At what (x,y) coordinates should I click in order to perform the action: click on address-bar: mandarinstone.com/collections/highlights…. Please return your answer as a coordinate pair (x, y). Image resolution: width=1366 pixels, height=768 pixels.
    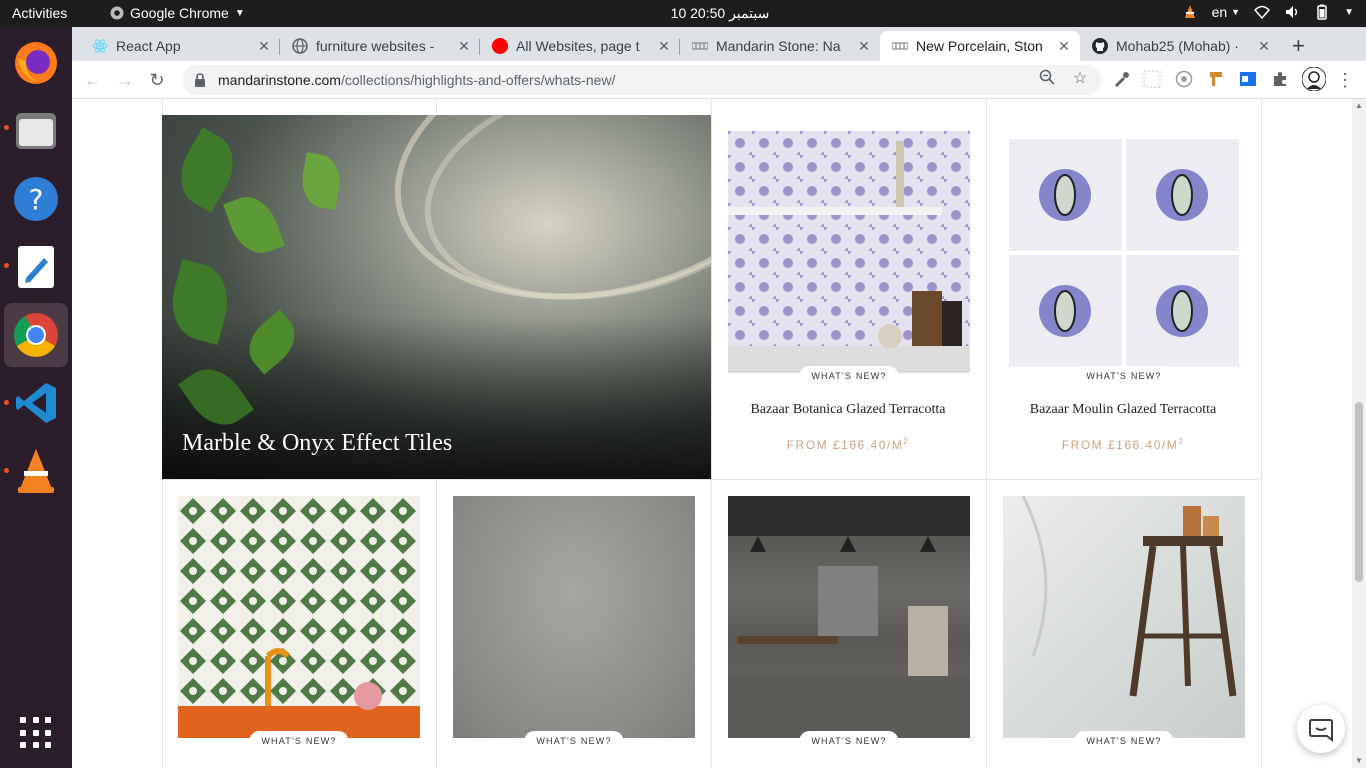
    Looking at the image, I should click on (642, 80).